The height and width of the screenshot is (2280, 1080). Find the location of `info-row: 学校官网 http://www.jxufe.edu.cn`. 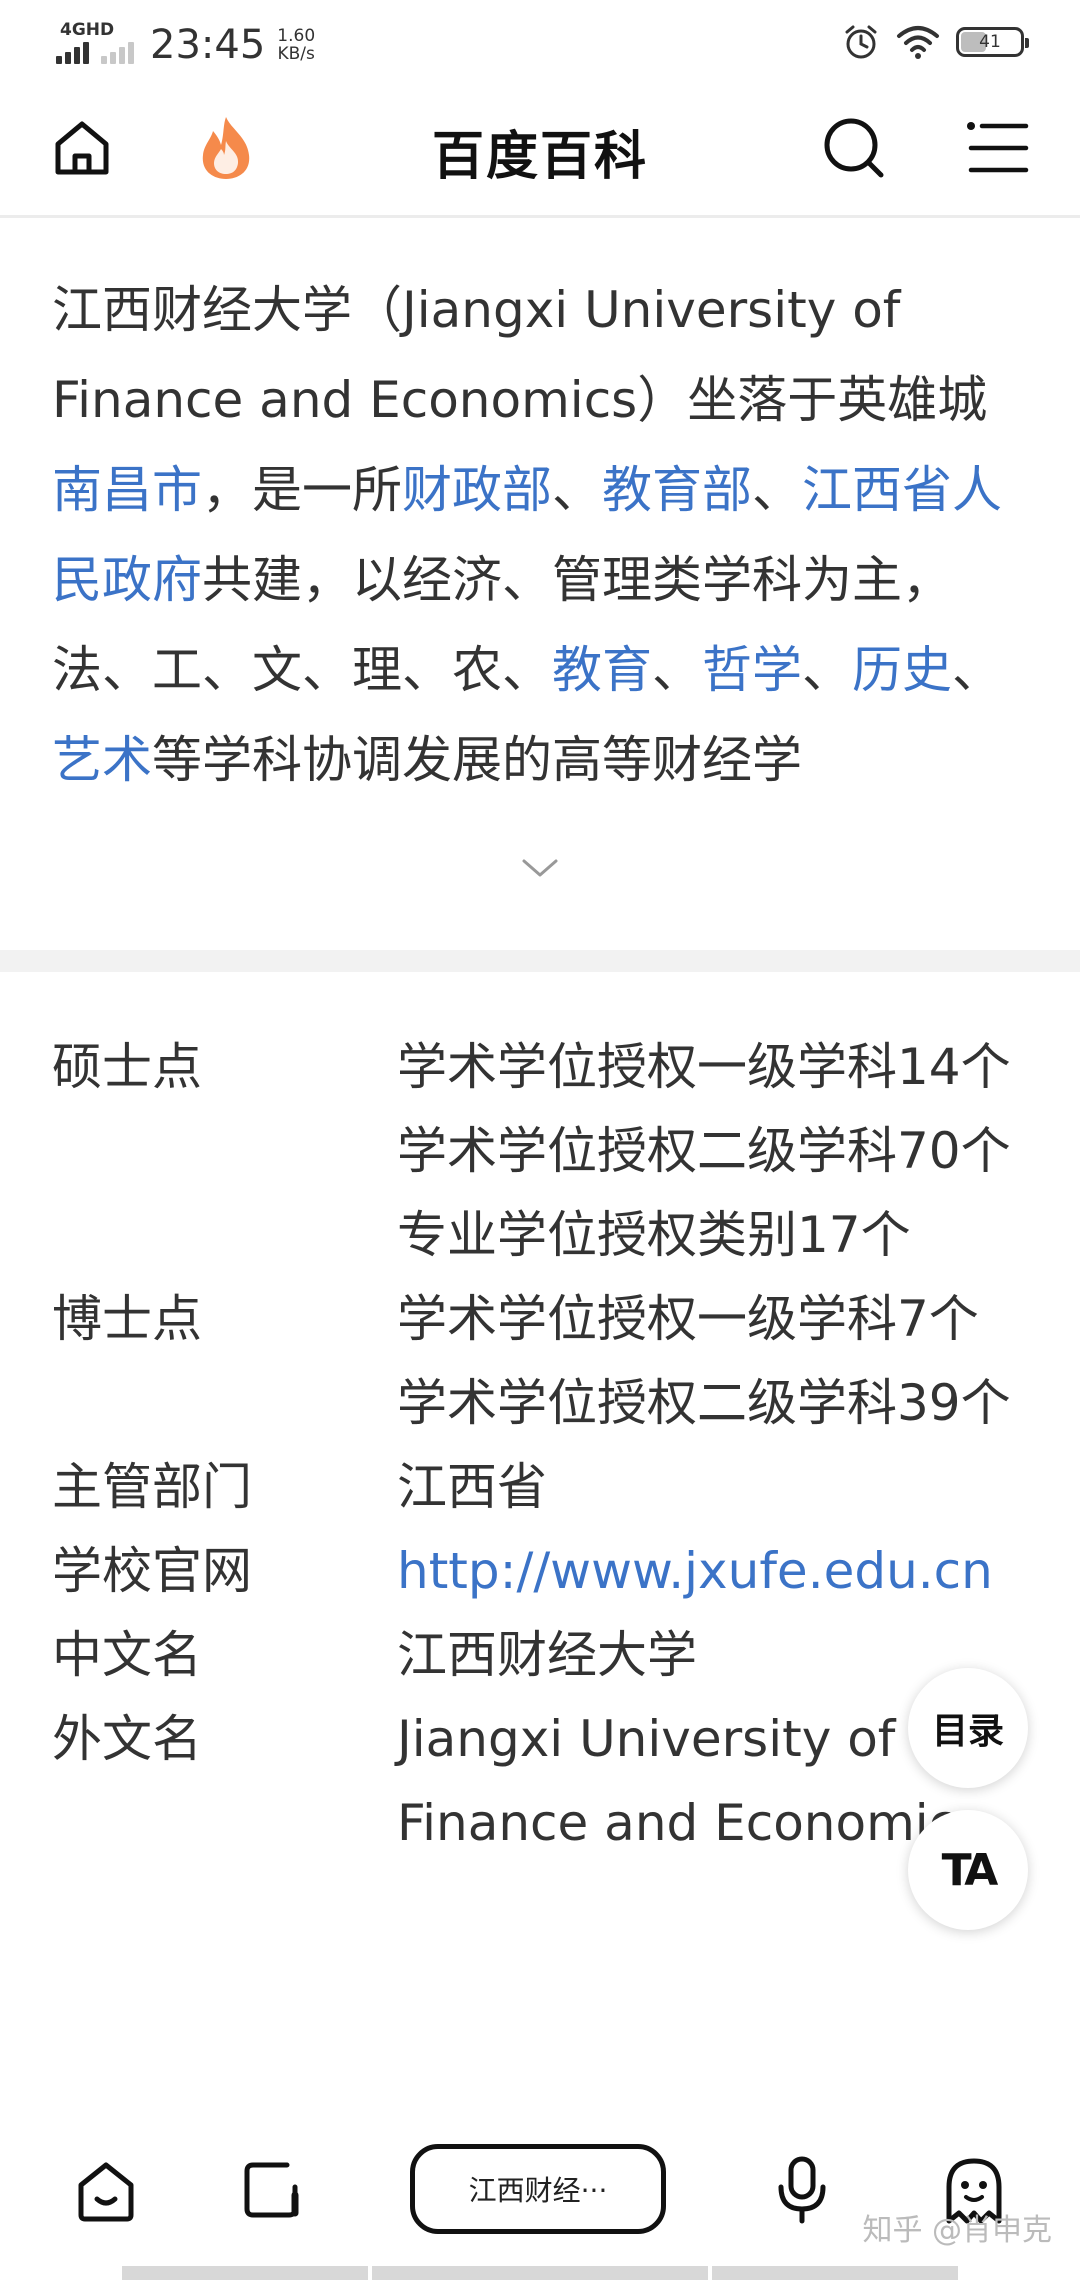

info-row: 学校官网 http://www.jxufe.edu.cn is located at coordinates (542, 1571).